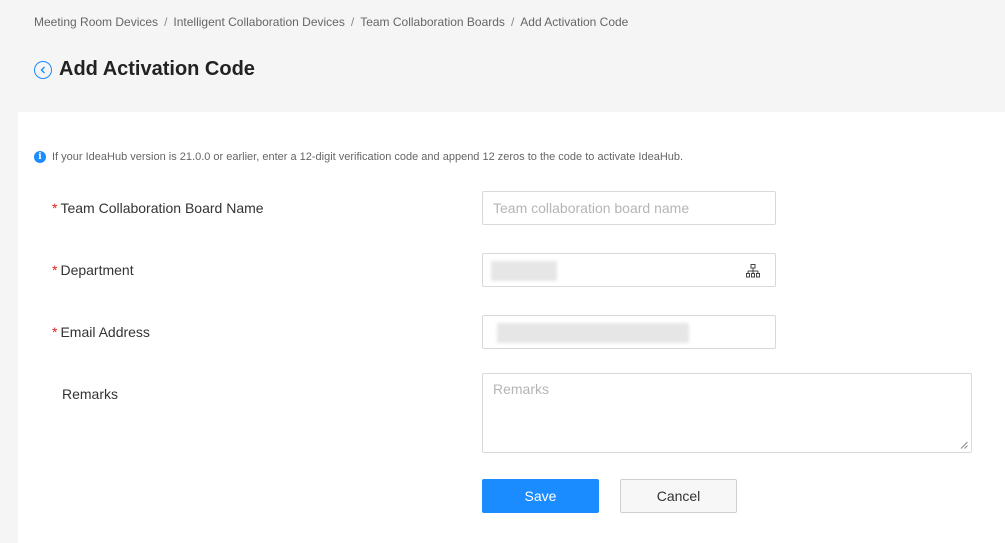 The width and height of the screenshot is (1005, 543). I want to click on chevron-left-icon, so click(42, 69).